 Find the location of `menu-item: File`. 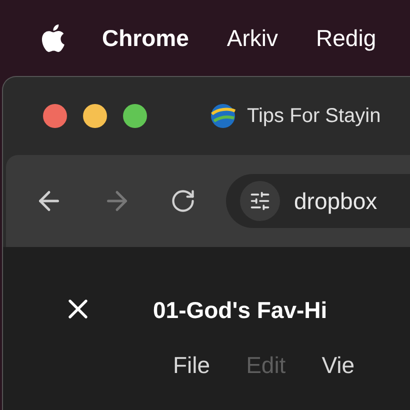

menu-item: File is located at coordinates (191, 365).